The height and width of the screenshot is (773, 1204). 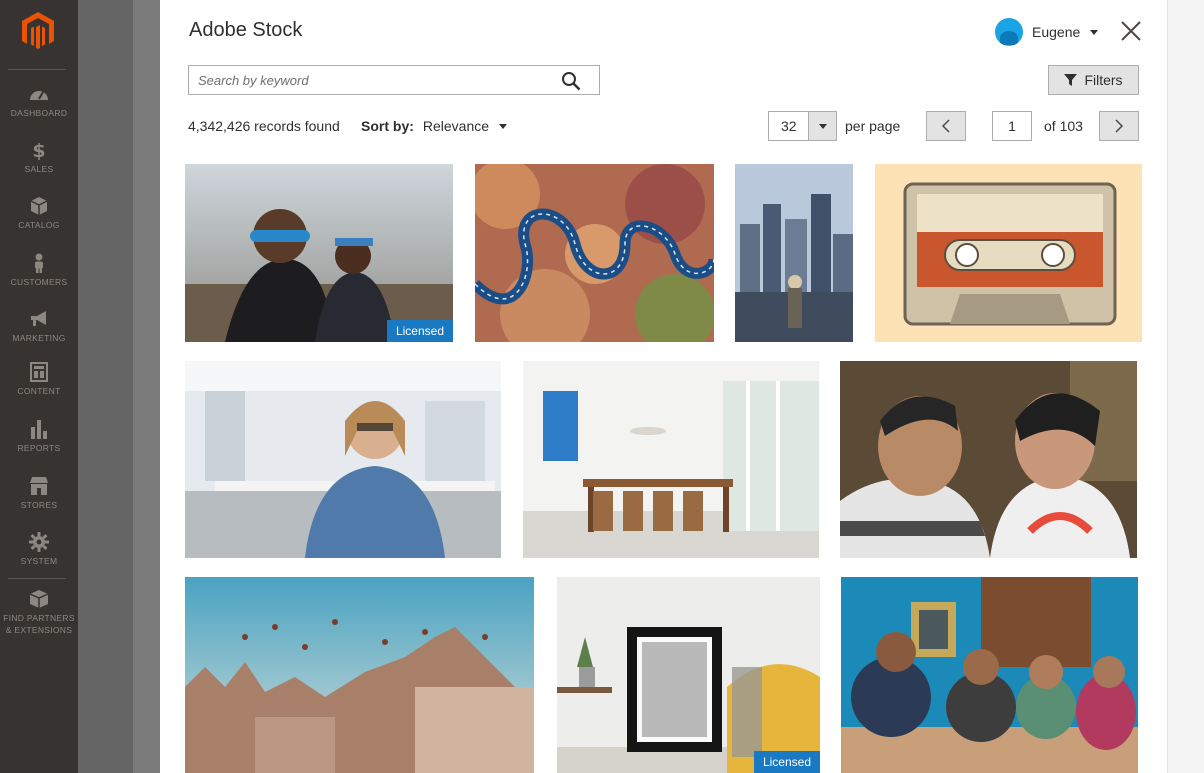 What do you see at coordinates (39, 206) in the screenshot?
I see `box-icon` at bounding box center [39, 206].